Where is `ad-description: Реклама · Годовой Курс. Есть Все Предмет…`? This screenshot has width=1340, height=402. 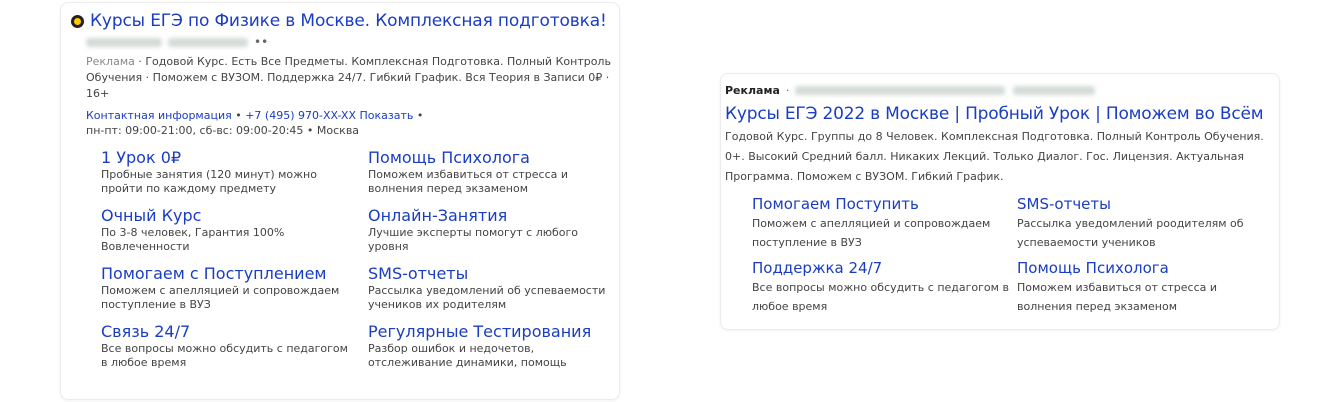 ad-description: Реклама · Годовой Курс. Есть Все Предмет… is located at coordinates (356, 78).